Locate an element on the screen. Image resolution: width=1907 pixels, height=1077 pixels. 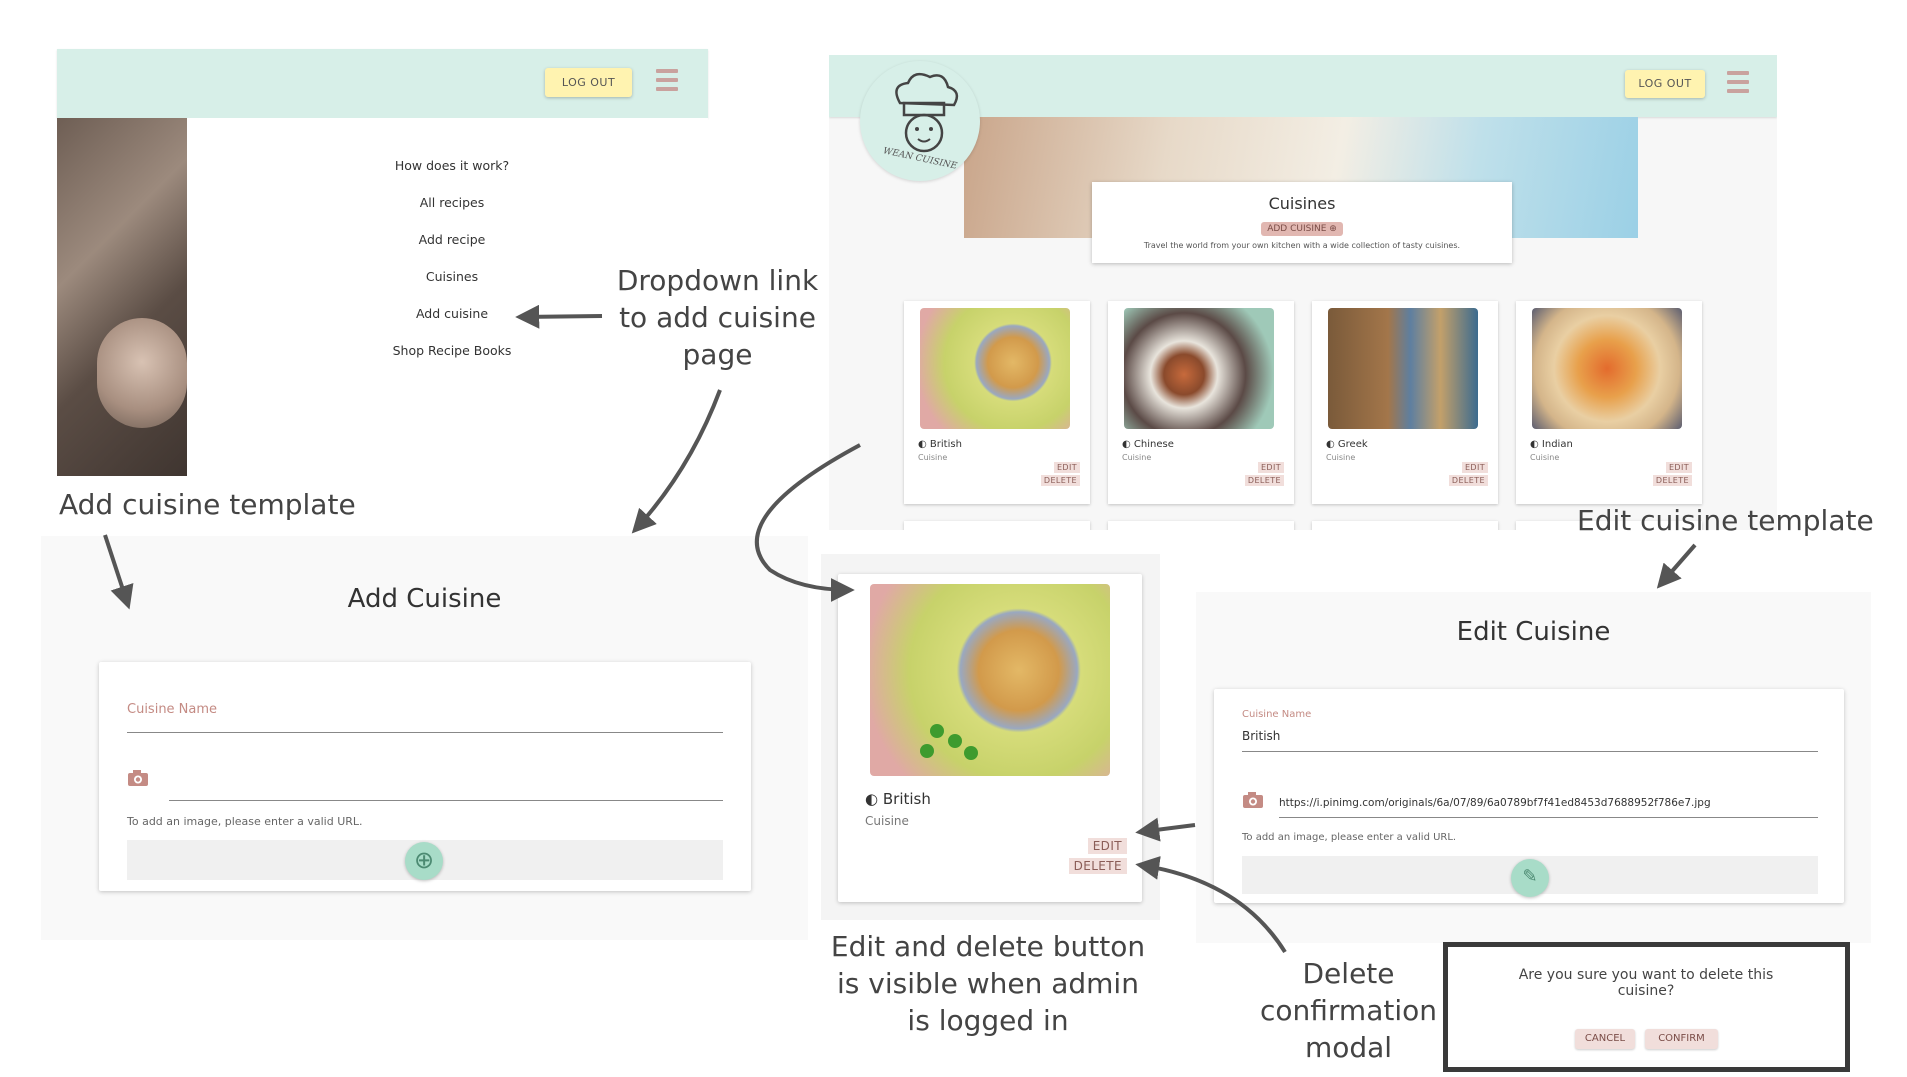
arrow-to-delete-button is located at coordinates (1211, 904).